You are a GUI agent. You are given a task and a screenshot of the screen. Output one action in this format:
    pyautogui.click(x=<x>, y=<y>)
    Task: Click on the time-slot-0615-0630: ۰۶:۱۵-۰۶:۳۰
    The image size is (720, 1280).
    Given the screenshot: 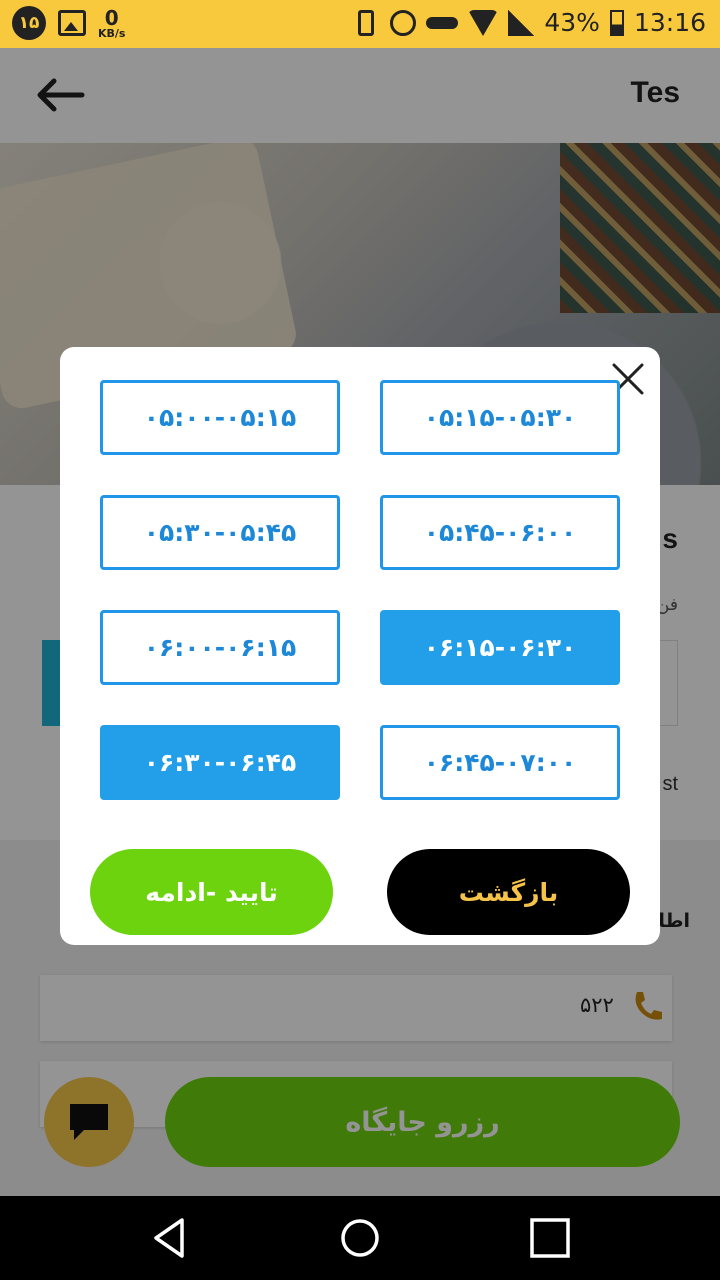 What is the action you would take?
    pyautogui.click(x=500, y=647)
    